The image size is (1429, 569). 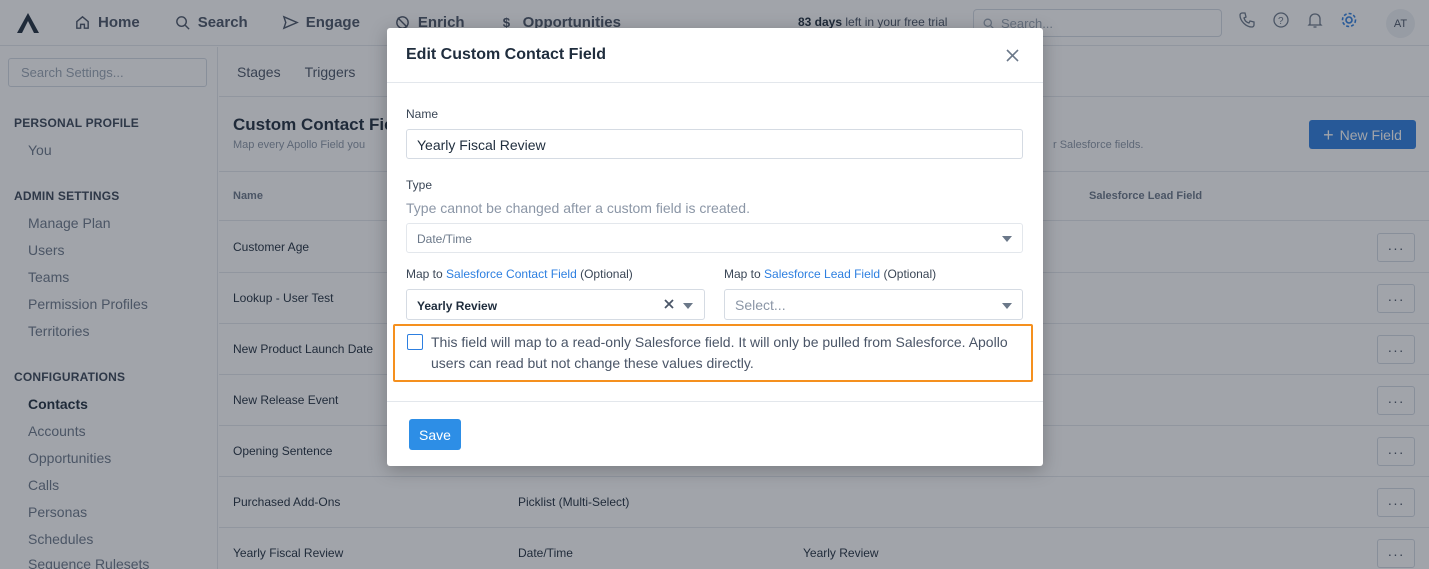 What do you see at coordinates (744, 274) in the screenshot?
I see `lead-field-label-prefix: Map to` at bounding box center [744, 274].